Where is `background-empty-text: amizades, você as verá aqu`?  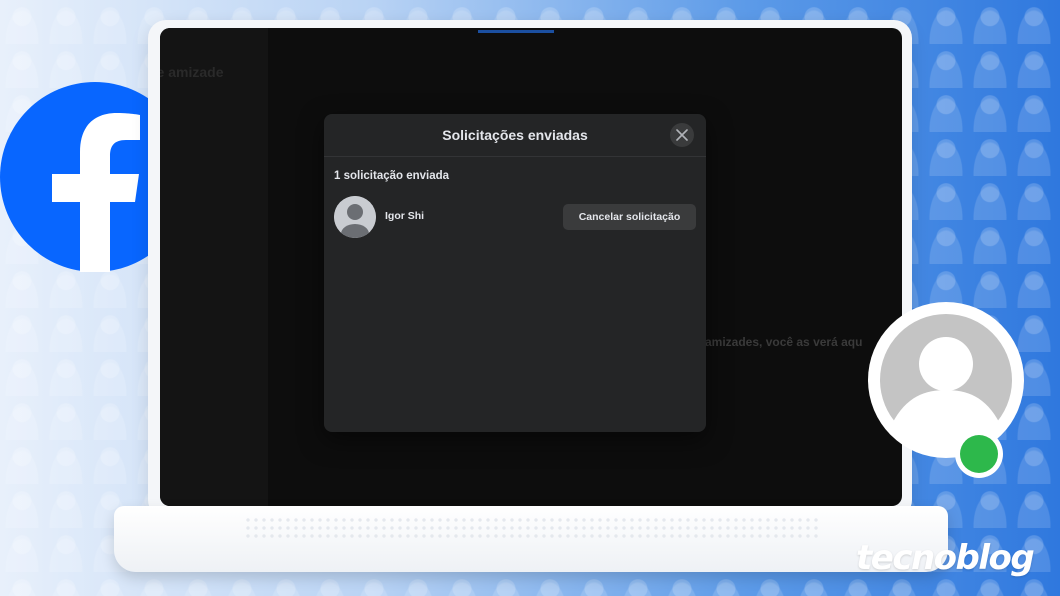
background-empty-text: amizades, você as verá aqu is located at coordinates (784, 342).